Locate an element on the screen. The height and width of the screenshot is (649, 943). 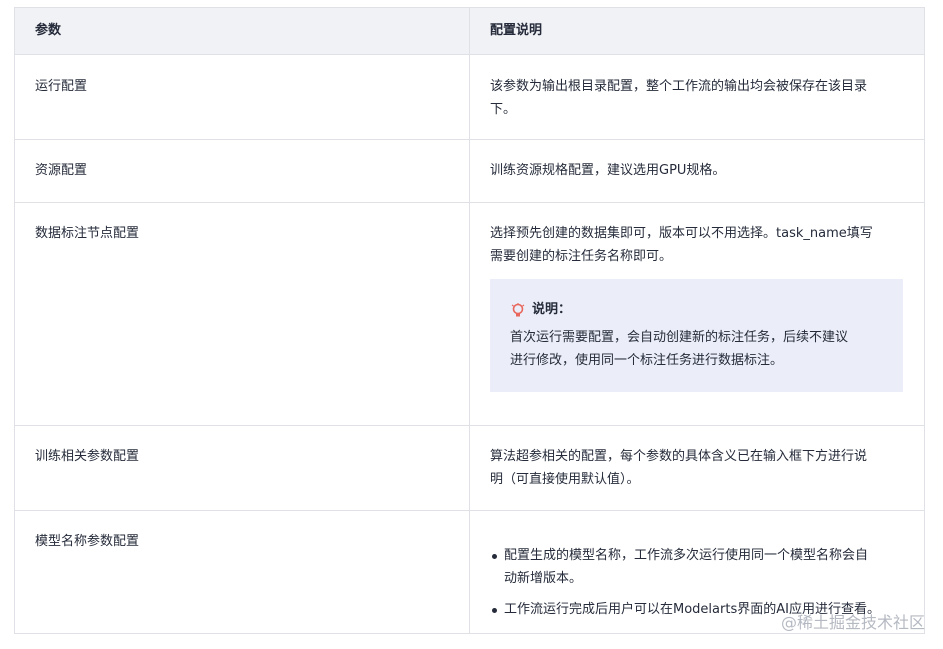
table-row: 资源配置 训练资源规格配置，建议选用GPU规格。 is located at coordinates (469, 171).